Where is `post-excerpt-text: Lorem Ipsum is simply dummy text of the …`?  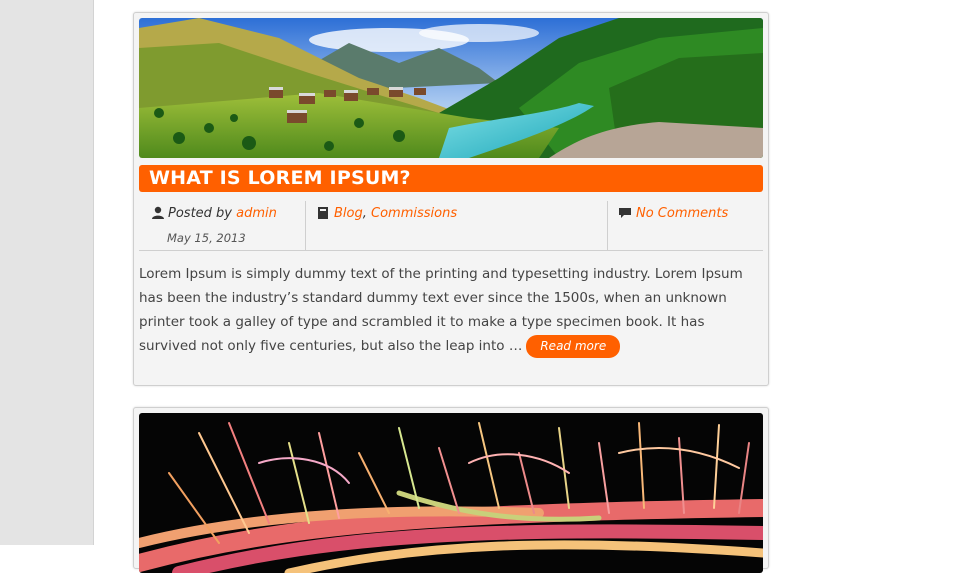 post-excerpt-text: Lorem Ipsum is simply dummy text of the … is located at coordinates (441, 310).